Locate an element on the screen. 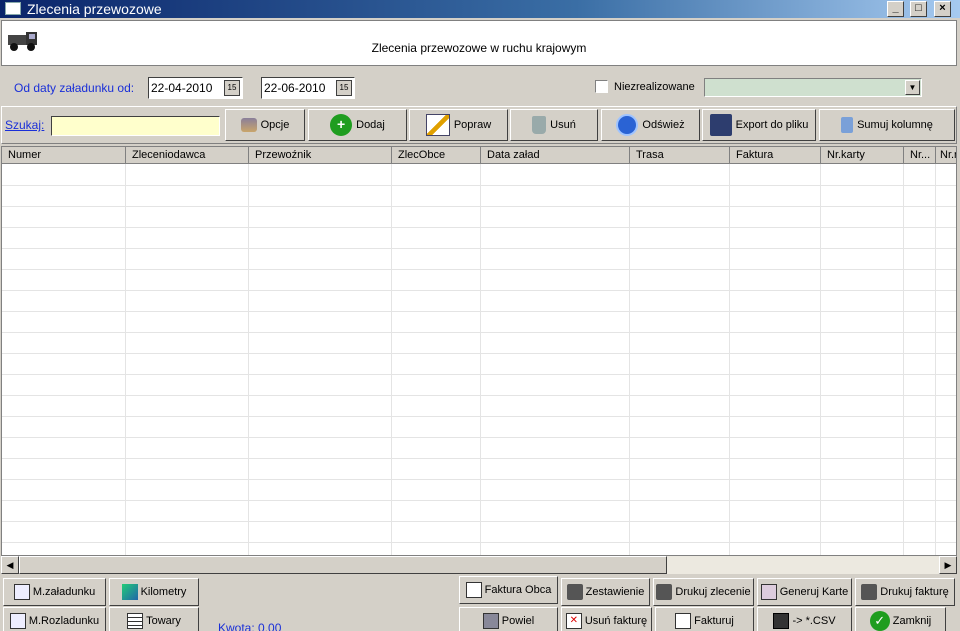  export-button: Export do pliku is located at coordinates (759, 125).